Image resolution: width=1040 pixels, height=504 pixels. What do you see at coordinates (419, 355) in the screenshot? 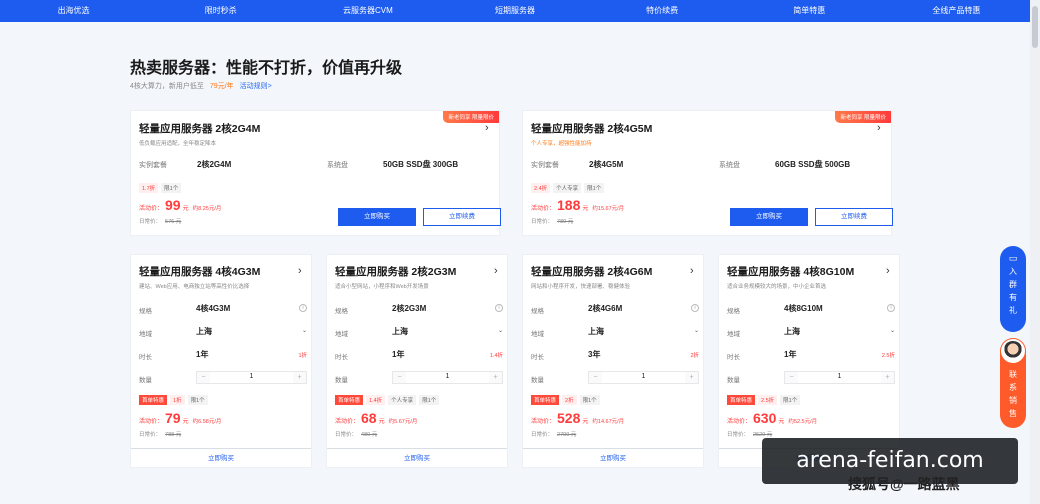
I see `duration-select: 时长 1年 1.4折` at bounding box center [419, 355].